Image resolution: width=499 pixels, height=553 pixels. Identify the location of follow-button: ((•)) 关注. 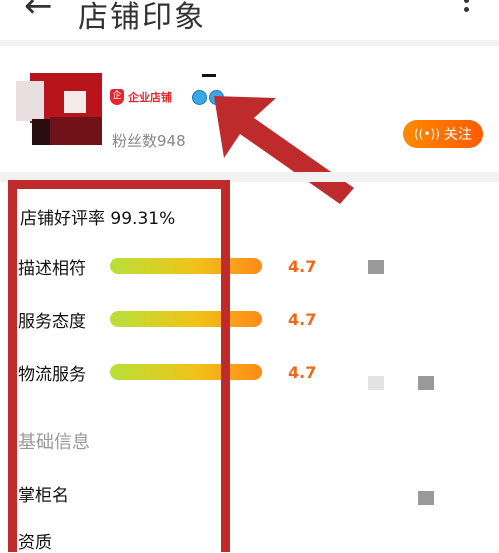
(443, 134).